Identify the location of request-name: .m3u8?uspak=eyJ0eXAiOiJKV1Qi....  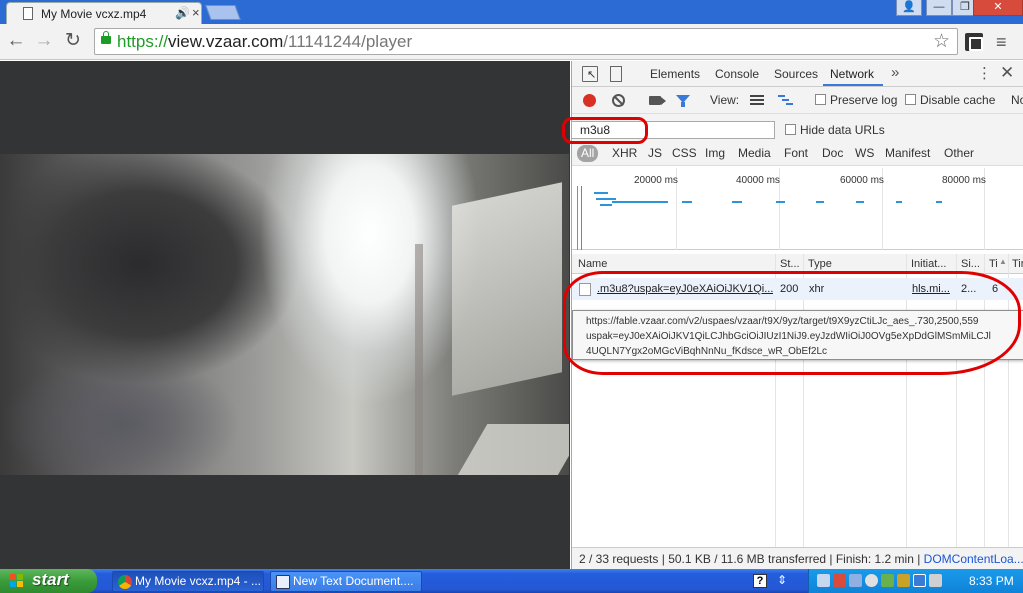
(685, 289).